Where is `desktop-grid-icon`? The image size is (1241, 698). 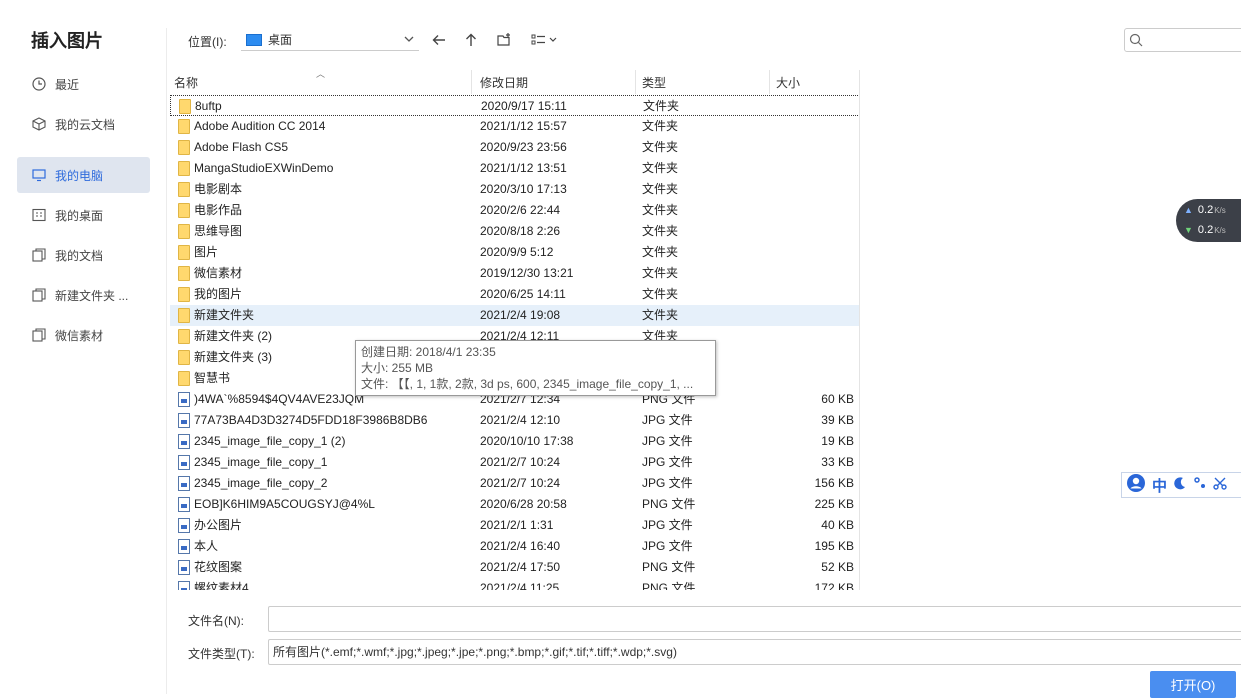 desktop-grid-icon is located at coordinates (39, 215).